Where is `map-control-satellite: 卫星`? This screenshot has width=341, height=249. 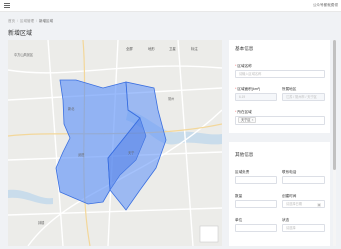
map-control-satellite: 卫星 is located at coordinates (172, 48).